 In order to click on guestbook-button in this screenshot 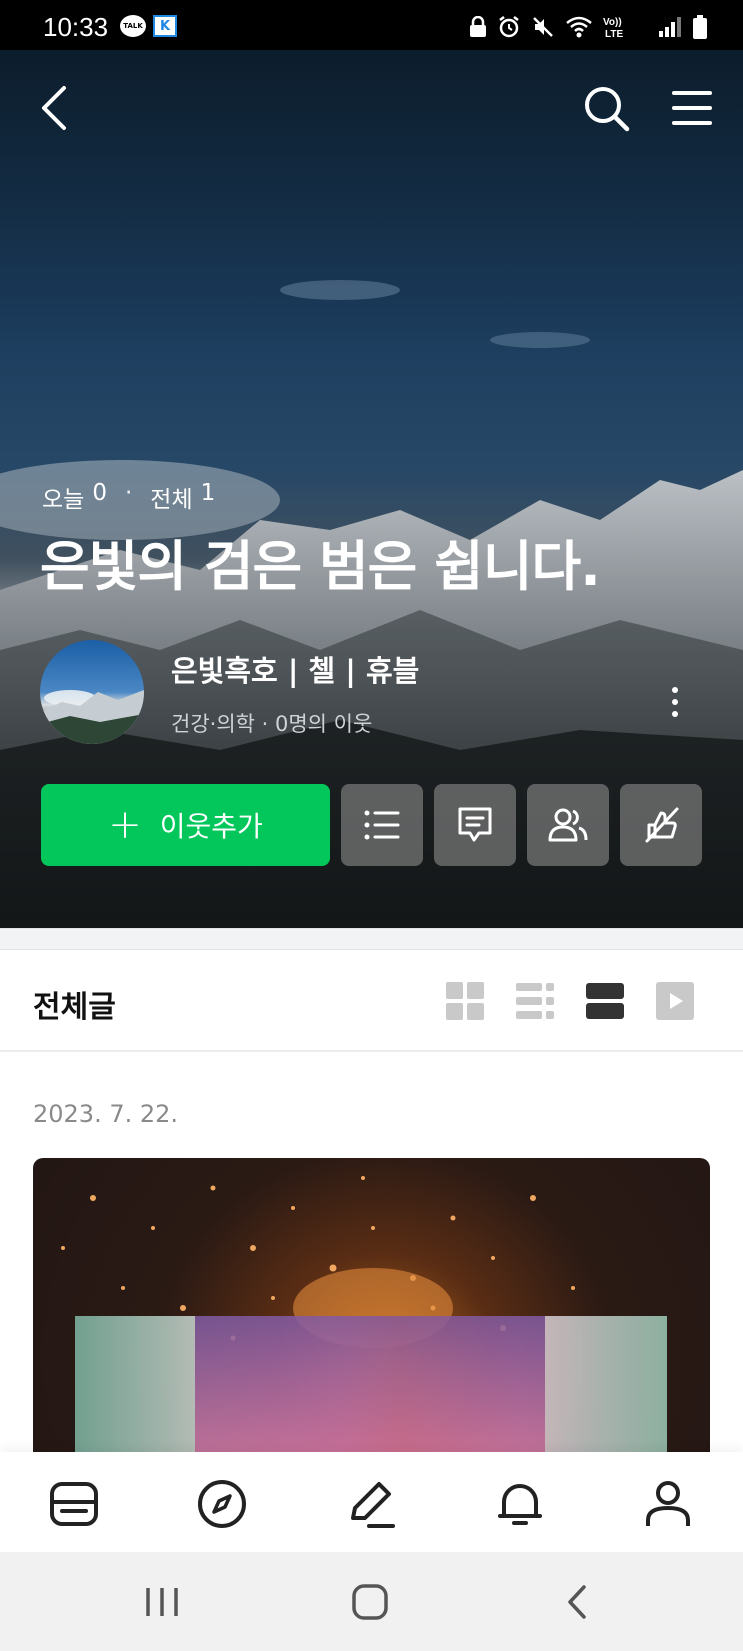, I will do `click(475, 825)`.